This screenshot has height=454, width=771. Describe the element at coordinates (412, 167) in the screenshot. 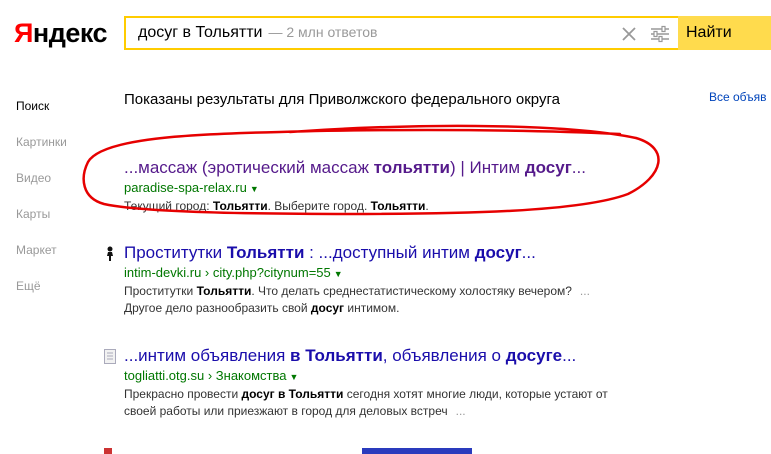

I see `title-highlight: тольятти` at that location.